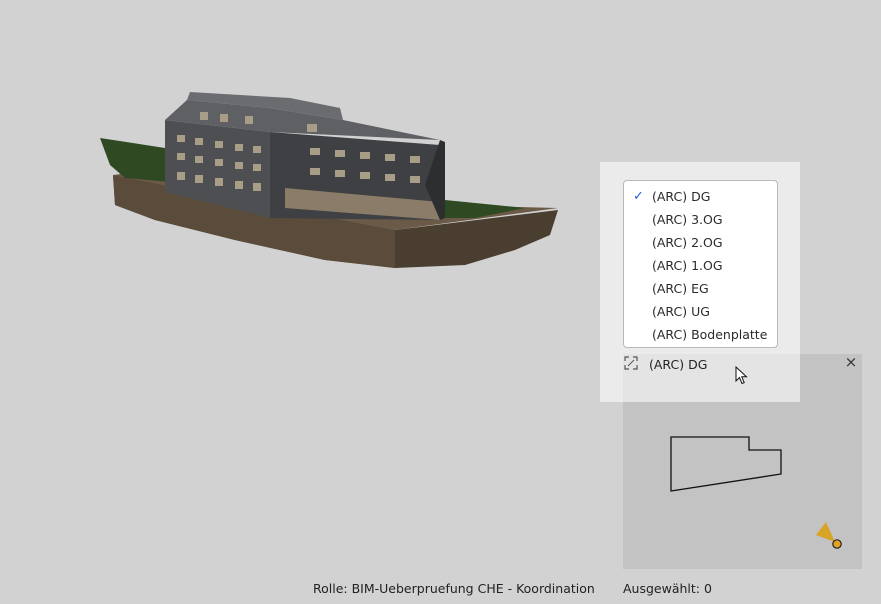 The width and height of the screenshot is (881, 604). Describe the element at coordinates (667, 588) in the screenshot. I see `selection-count: Ausgewählt: 0` at that location.